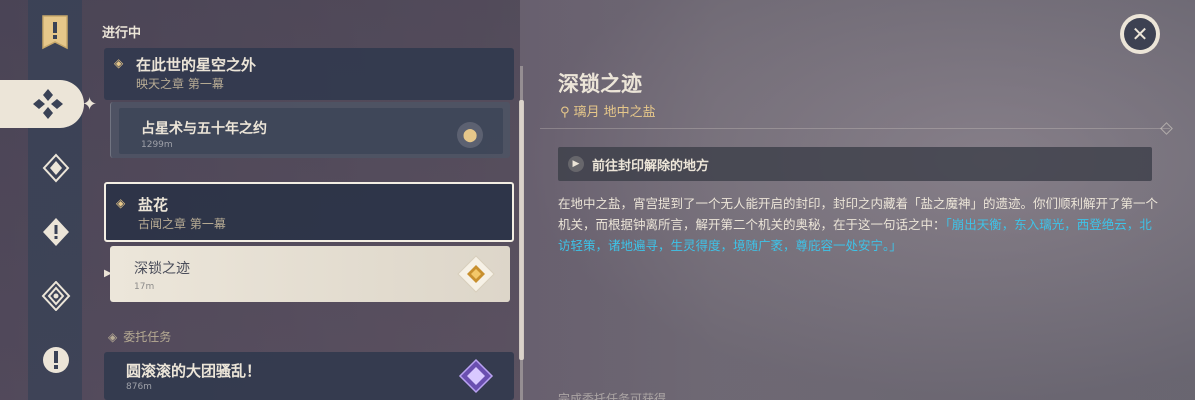 Image resolution: width=1195 pixels, height=400 pixels. I want to click on location-text: 璃月 地中之盐, so click(614, 112).